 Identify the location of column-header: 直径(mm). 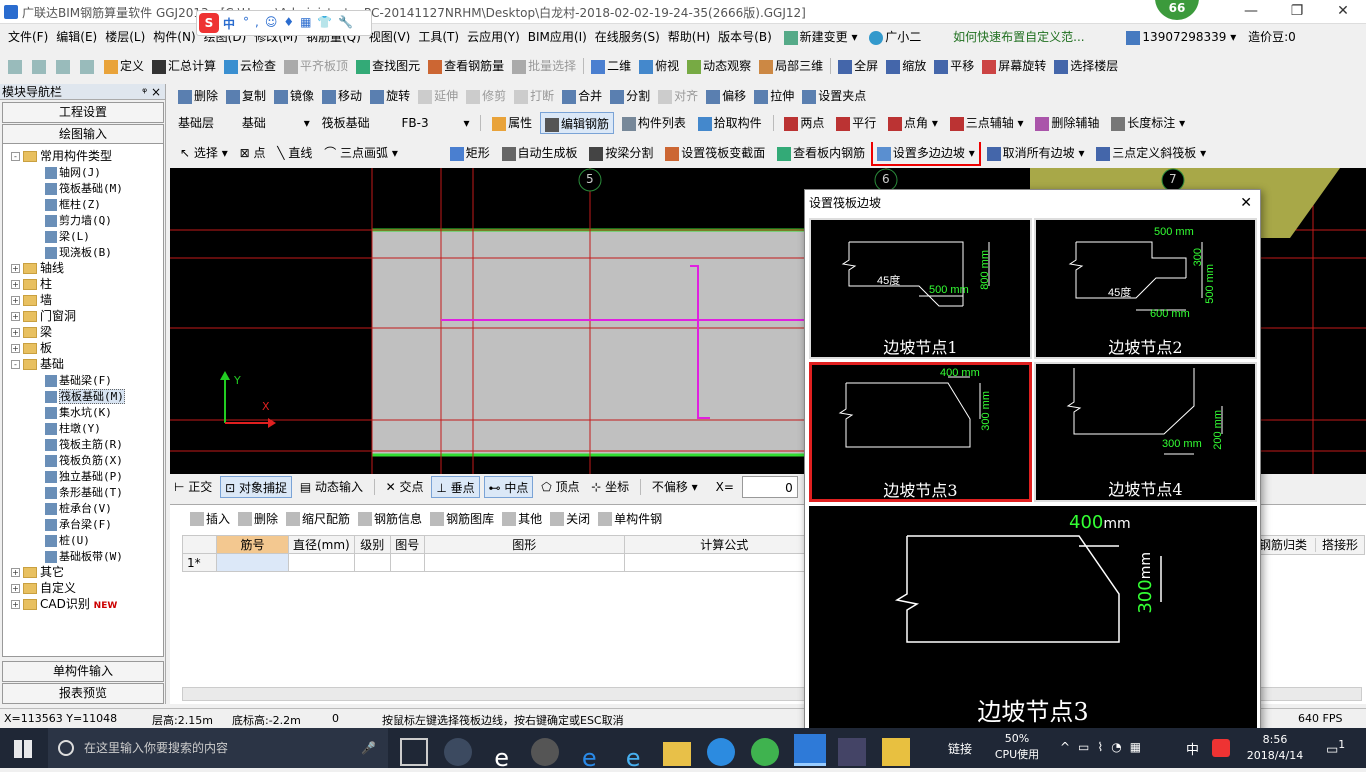
(321, 544).